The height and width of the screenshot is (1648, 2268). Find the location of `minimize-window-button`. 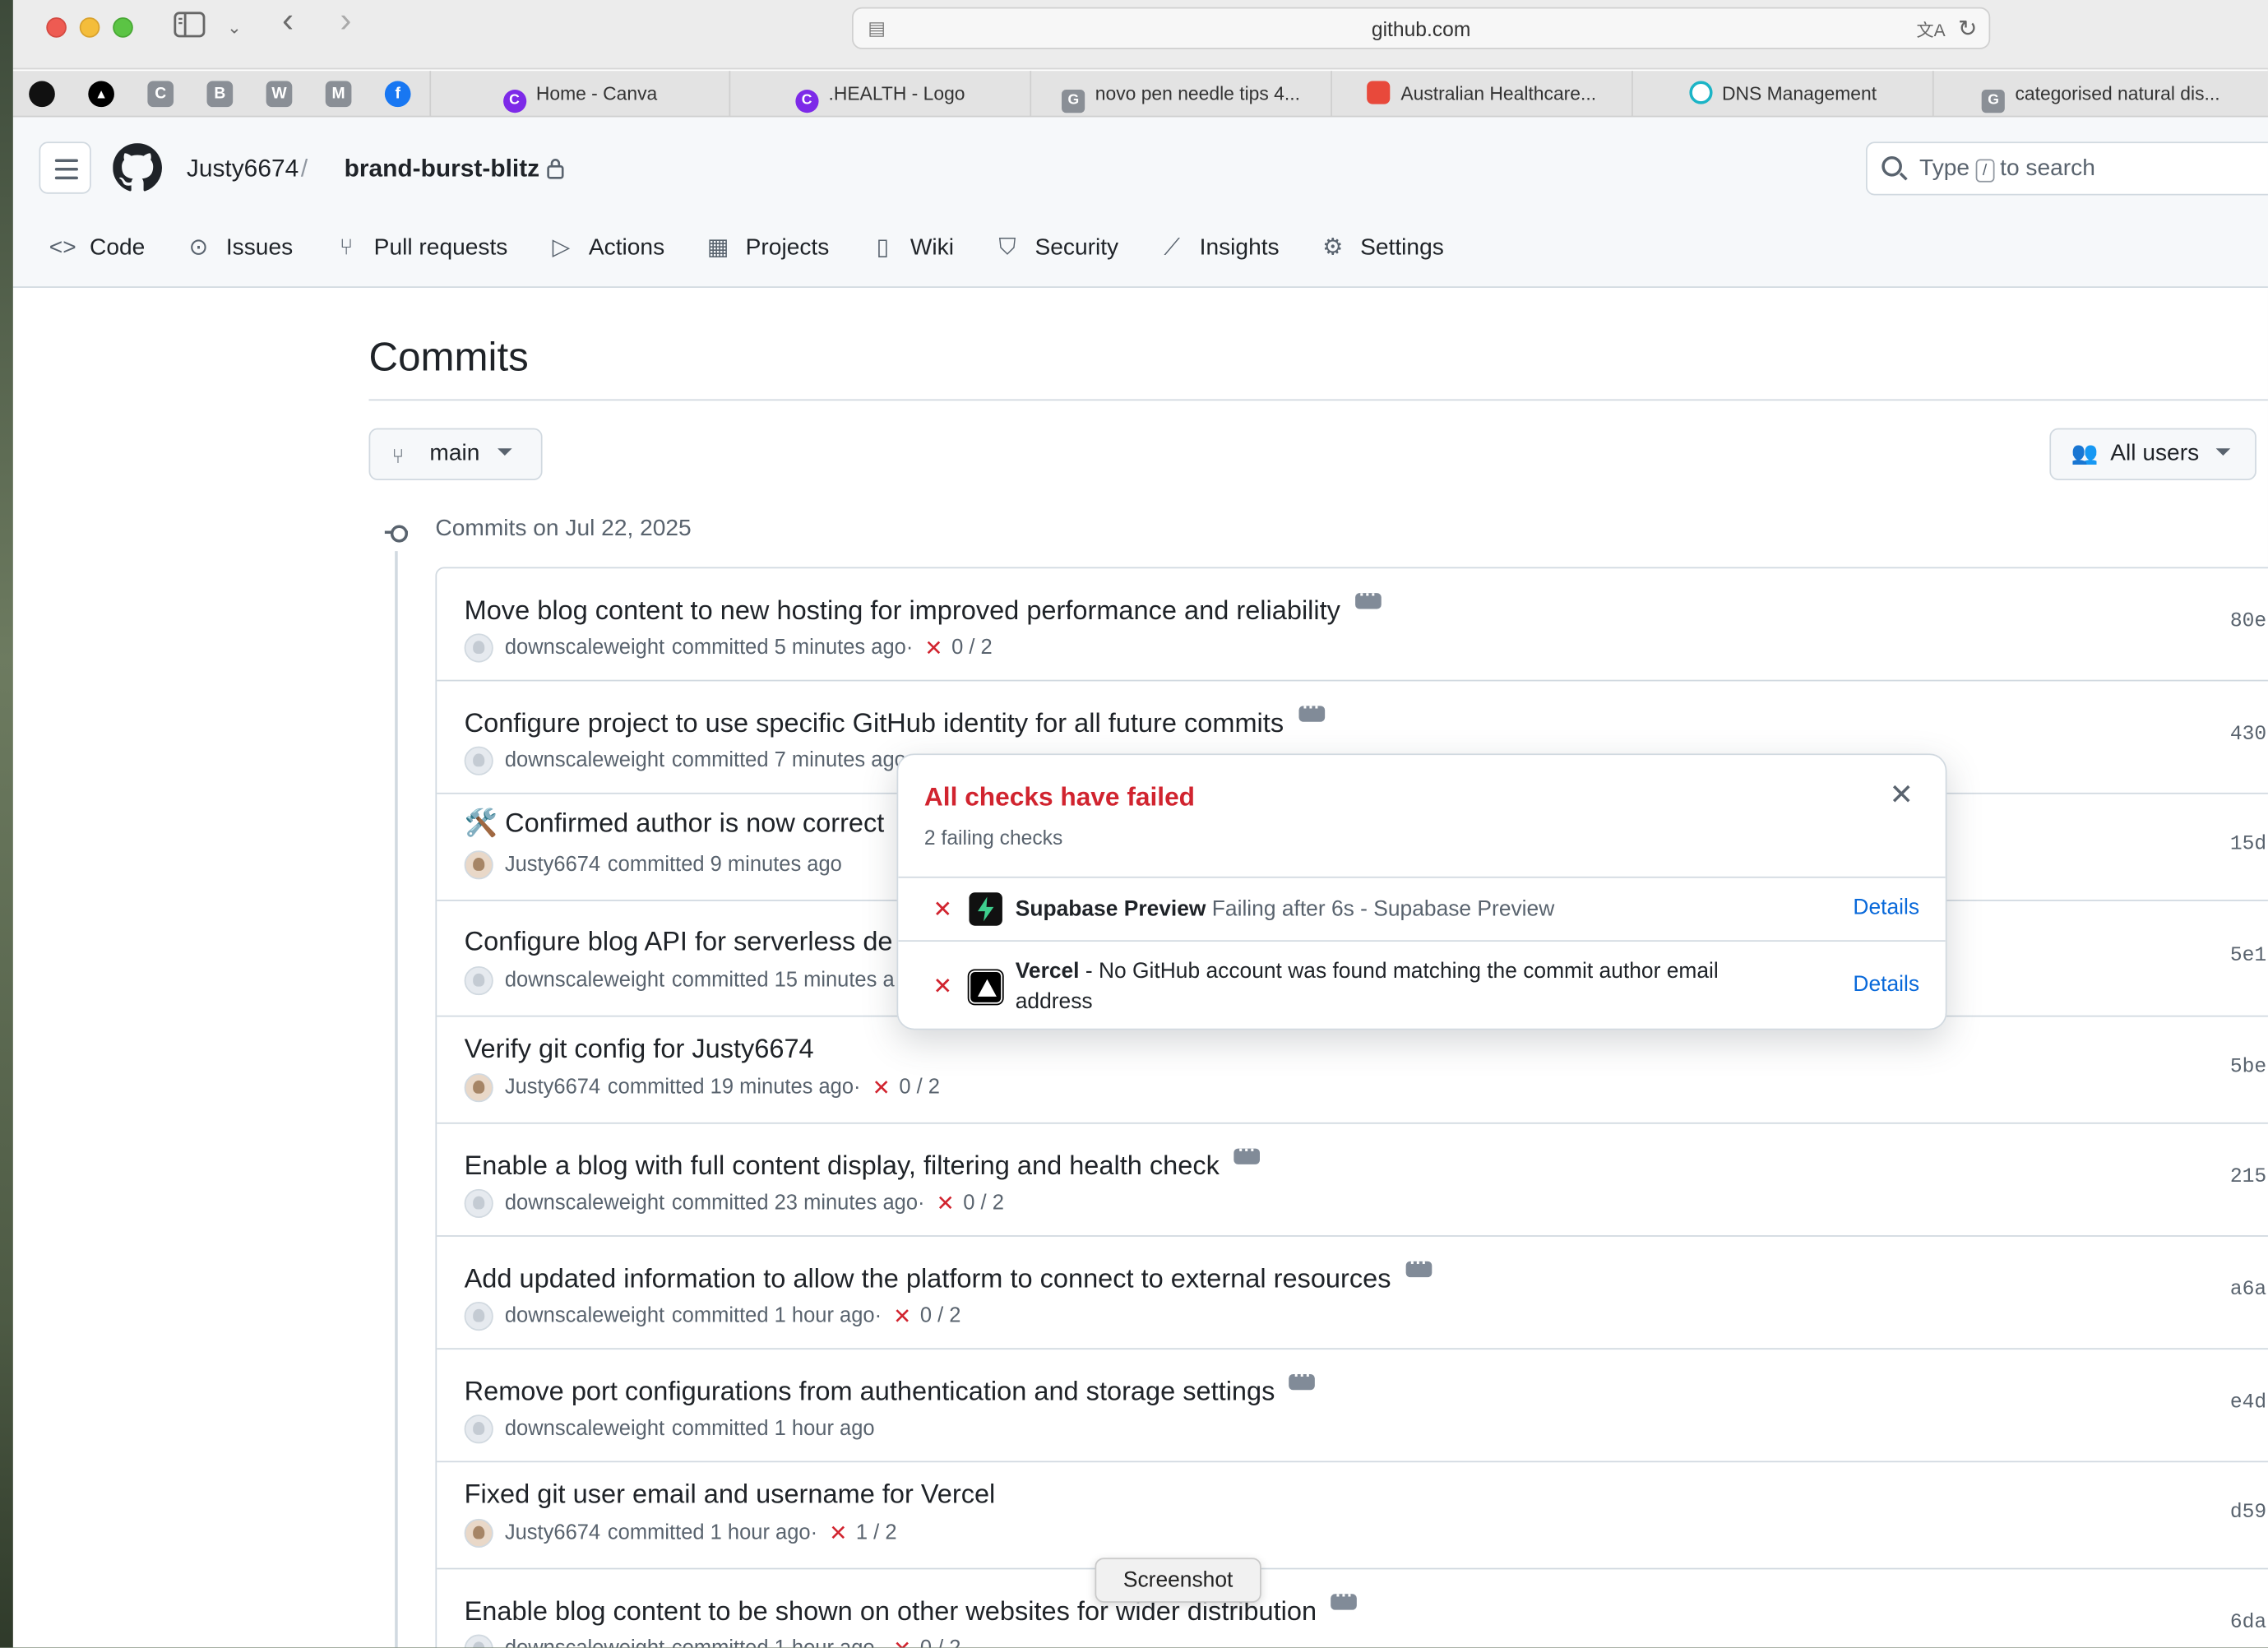

minimize-window-button is located at coordinates (90, 27).